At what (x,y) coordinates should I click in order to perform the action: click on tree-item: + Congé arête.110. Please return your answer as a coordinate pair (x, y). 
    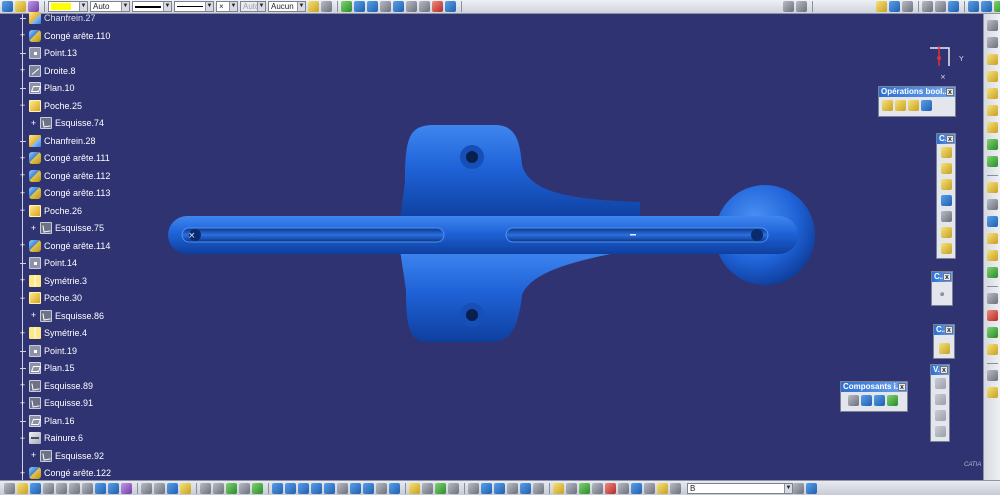
    Looking at the image, I should click on (65, 36).